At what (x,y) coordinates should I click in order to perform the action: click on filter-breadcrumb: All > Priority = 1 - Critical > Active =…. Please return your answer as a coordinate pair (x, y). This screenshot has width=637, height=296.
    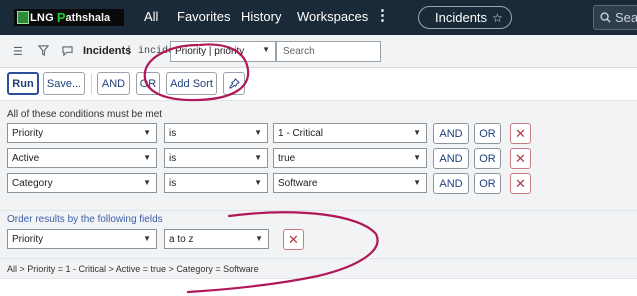
    Looking at the image, I should click on (318, 268).